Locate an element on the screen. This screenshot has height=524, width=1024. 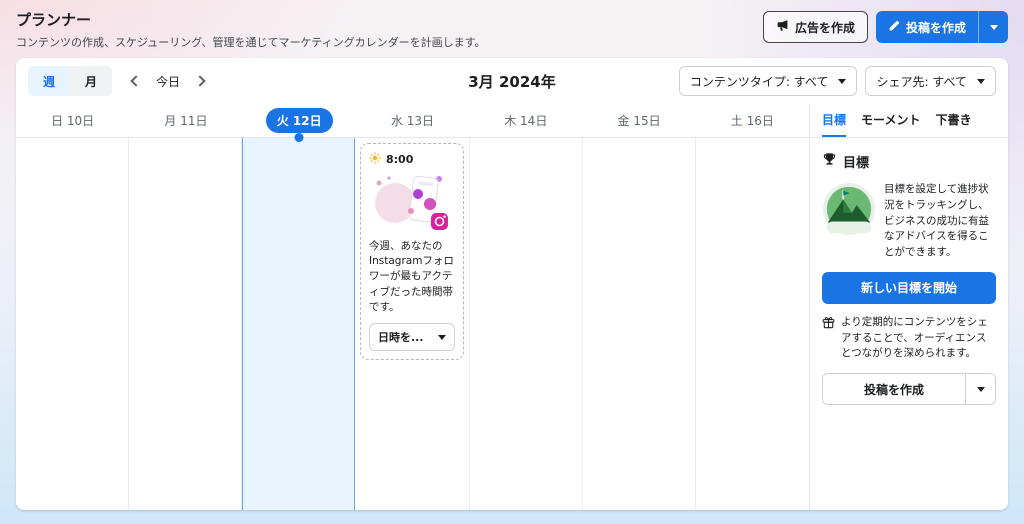
suggestion-message: 今週、あなたのInstagramフォロワーが最もアクティブだった時間帯です。 is located at coordinates (411, 276).